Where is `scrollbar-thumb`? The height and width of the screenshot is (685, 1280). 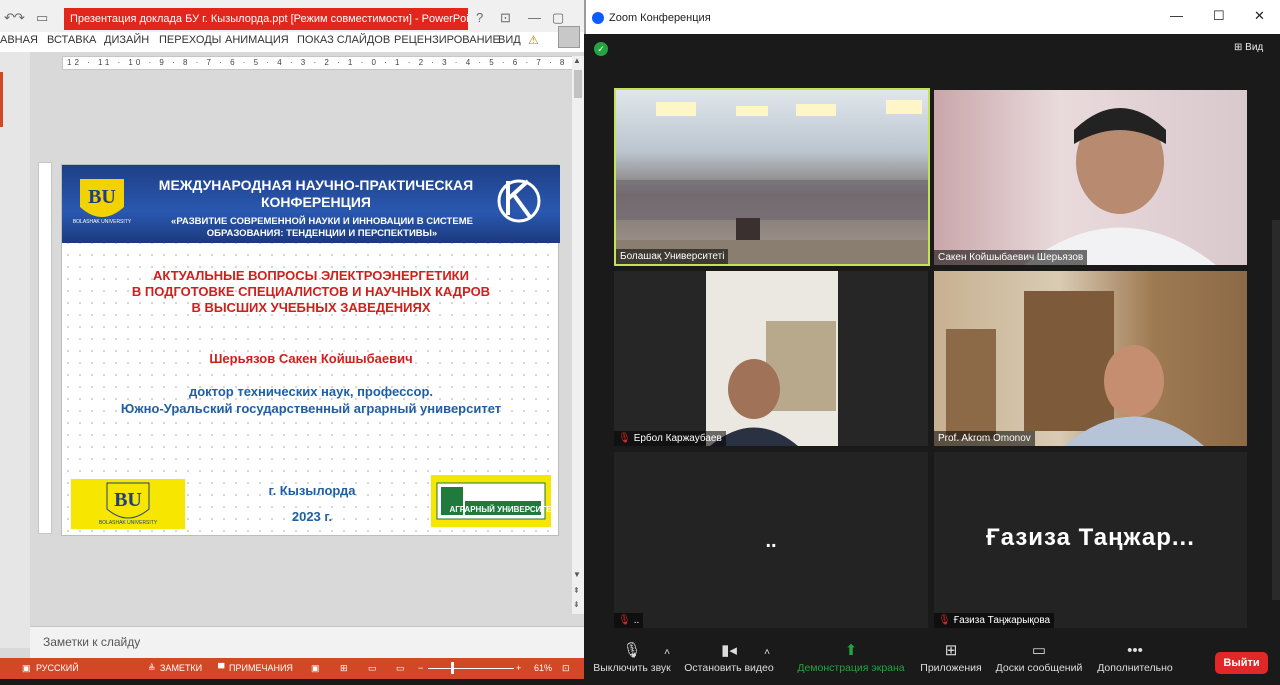 scrollbar-thumb is located at coordinates (578, 84).